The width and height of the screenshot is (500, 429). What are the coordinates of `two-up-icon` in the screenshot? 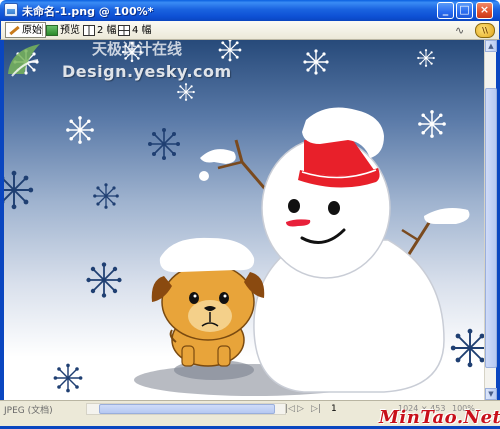 It's located at (89, 30).